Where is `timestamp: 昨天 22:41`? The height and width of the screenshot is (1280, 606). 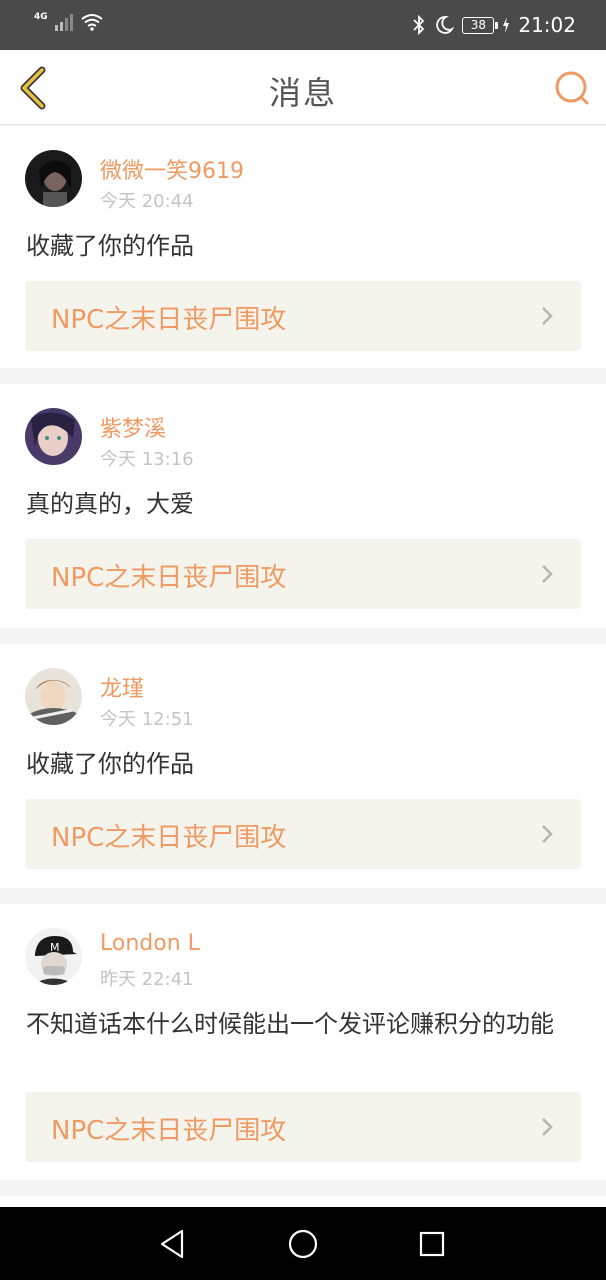
timestamp: 昨天 22:41 is located at coordinates (147, 979).